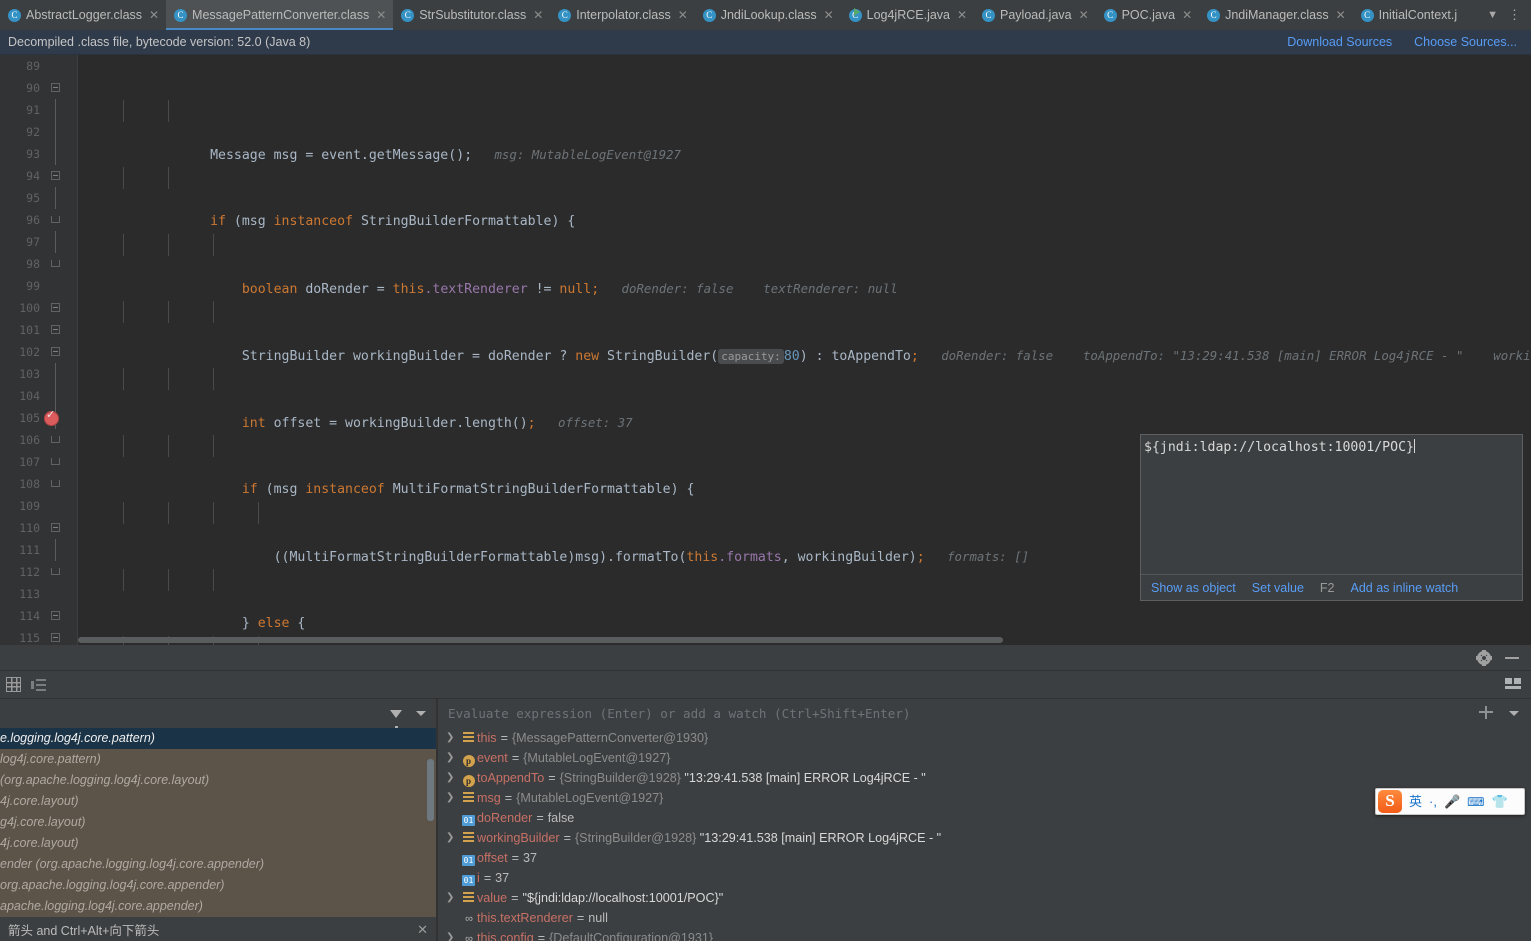 The image size is (1531, 941). What do you see at coordinates (1193, 588) in the screenshot?
I see `show-as-object-link: Show as object` at bounding box center [1193, 588].